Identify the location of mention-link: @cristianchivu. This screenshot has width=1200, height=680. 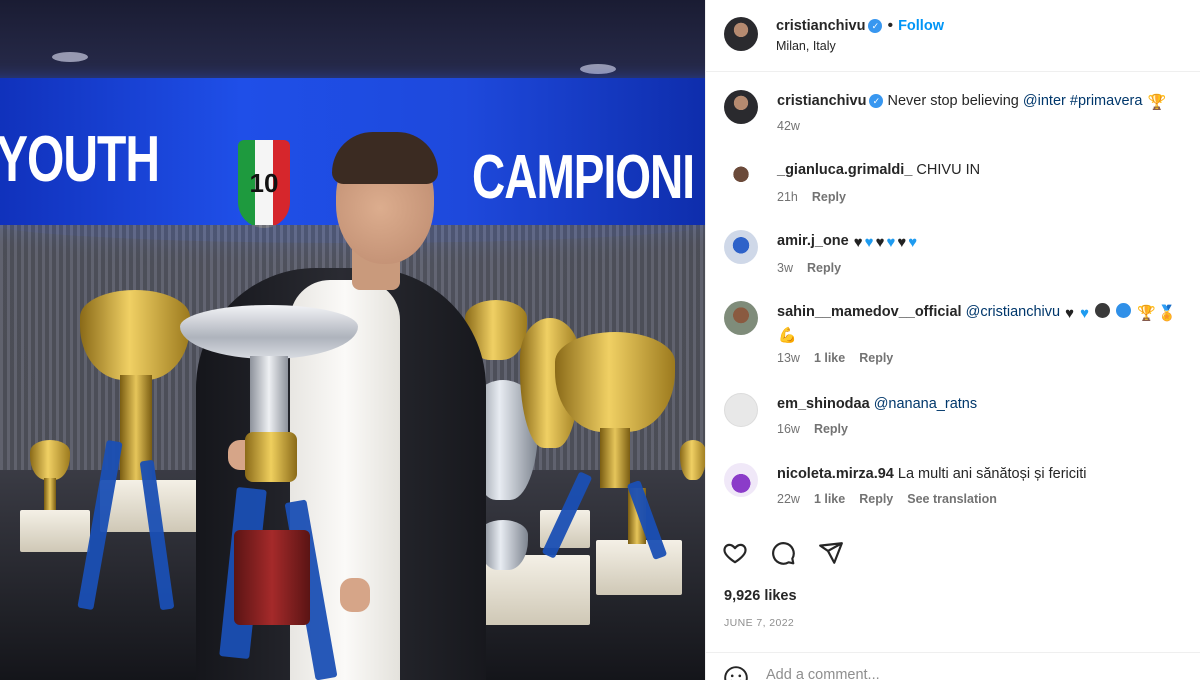
(1013, 312).